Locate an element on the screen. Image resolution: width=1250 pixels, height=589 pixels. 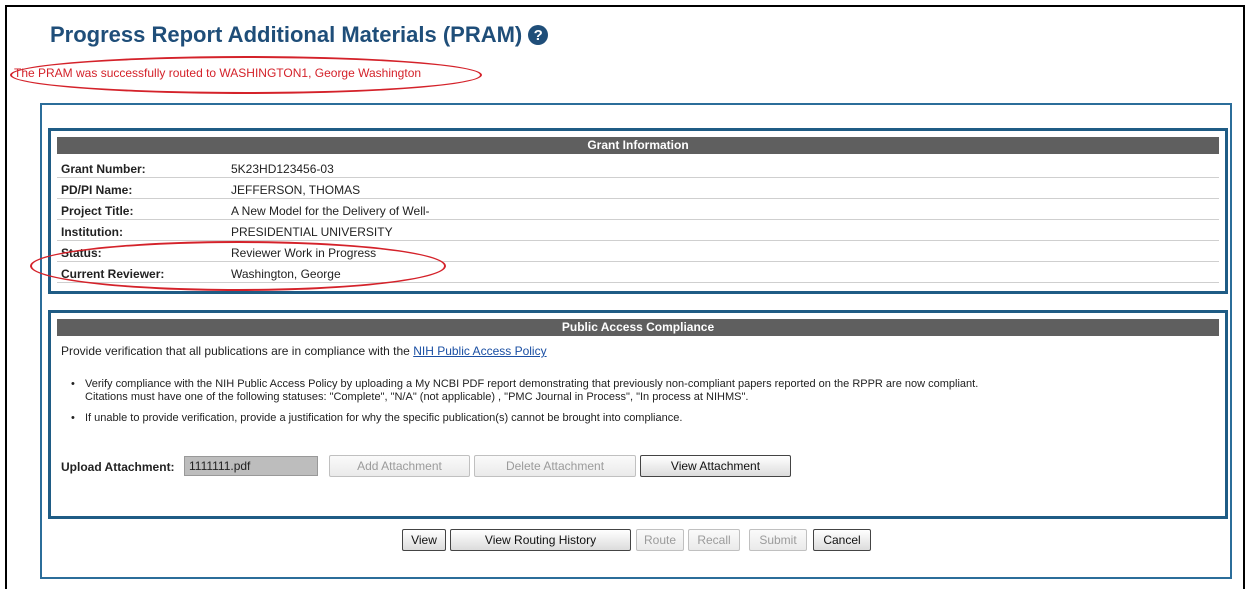
route-button: Route is located at coordinates (660, 540).